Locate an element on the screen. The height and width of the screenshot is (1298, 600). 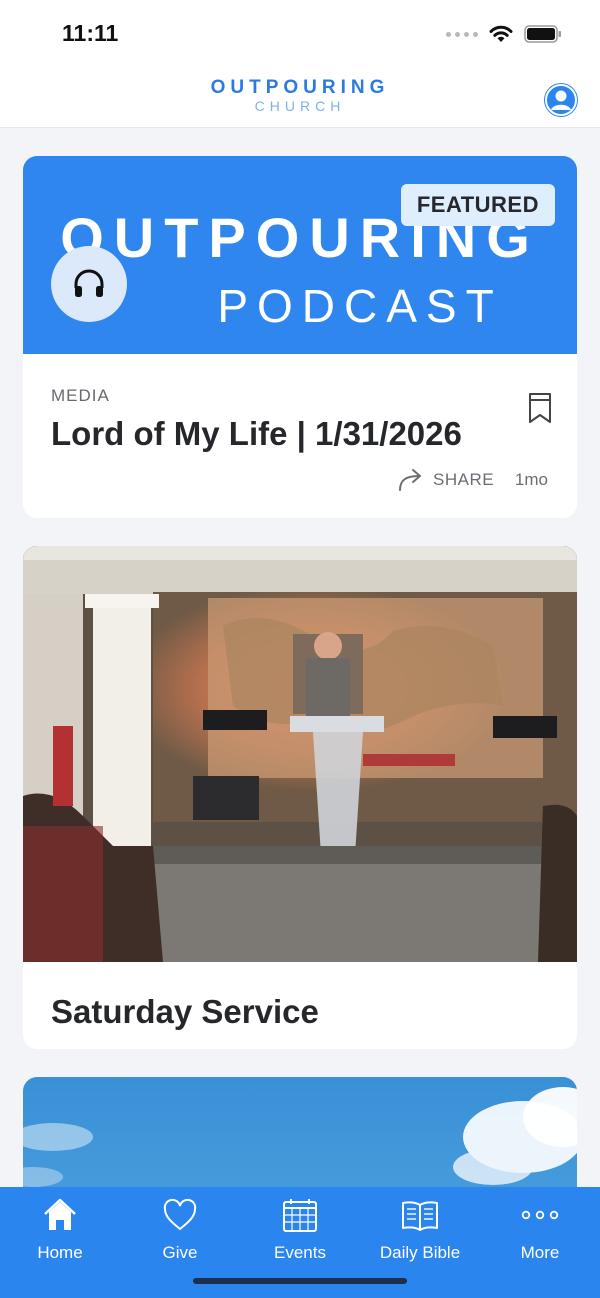
card-title: Lord of My Life | 1/31/2026 is located at coordinates (256, 434).